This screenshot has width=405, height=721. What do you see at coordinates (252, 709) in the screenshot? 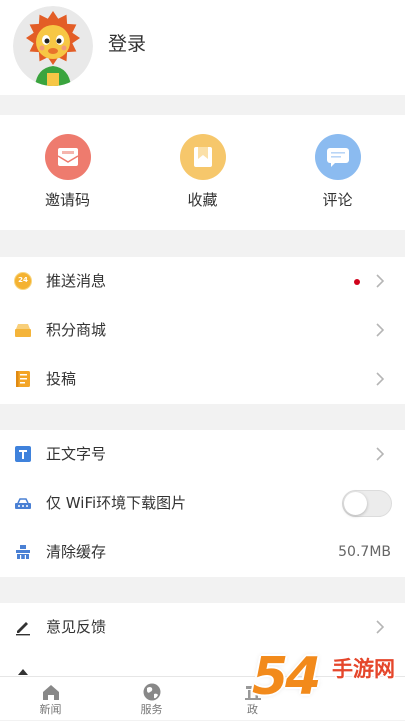
I see `tab-label: 政` at bounding box center [252, 709].